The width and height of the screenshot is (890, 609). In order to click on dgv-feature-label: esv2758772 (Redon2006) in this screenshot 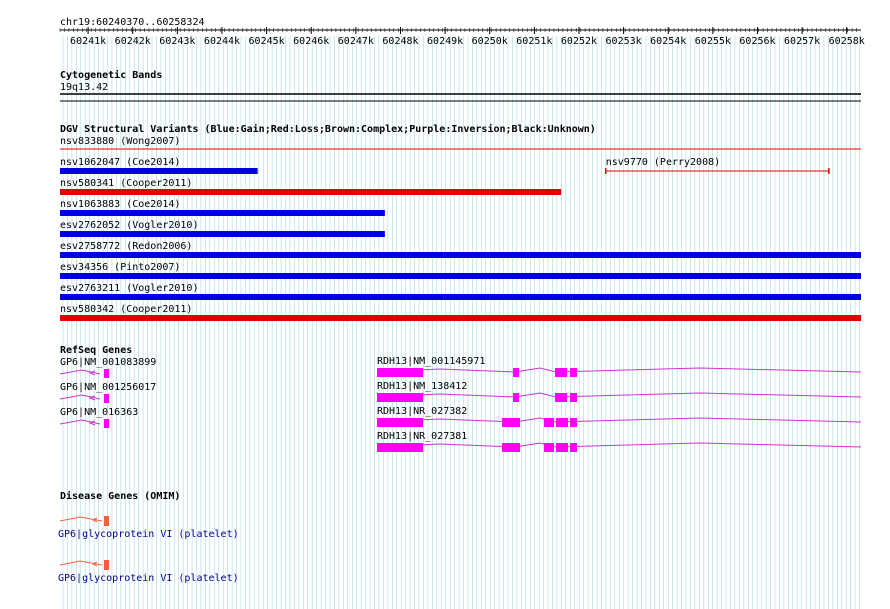, I will do `click(126, 246)`.